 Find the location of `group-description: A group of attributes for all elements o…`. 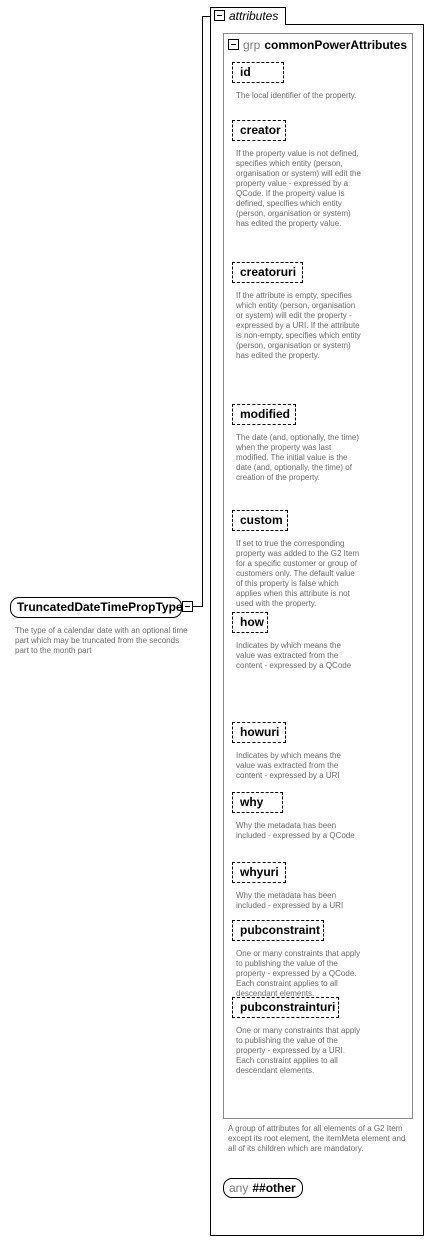

group-description: A group of attributes for all elements o… is located at coordinates (317, 1138).